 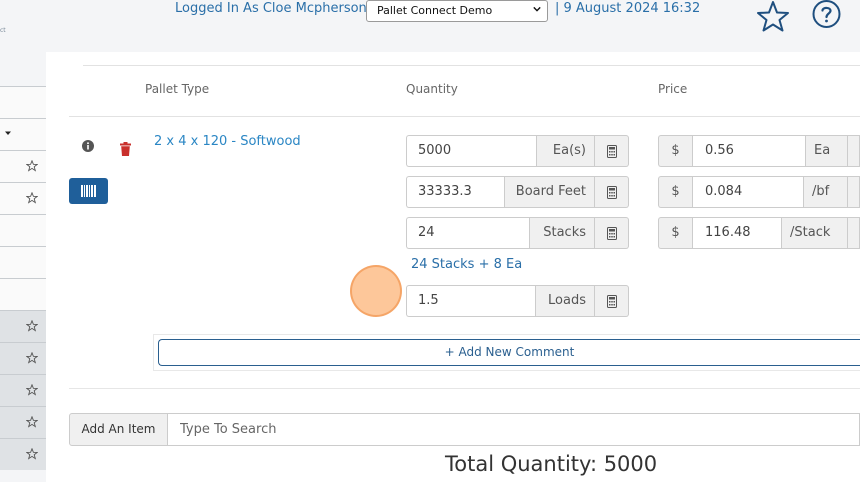 I want to click on price-stack-group: $ 116.48 /Stack, so click(x=759, y=233).